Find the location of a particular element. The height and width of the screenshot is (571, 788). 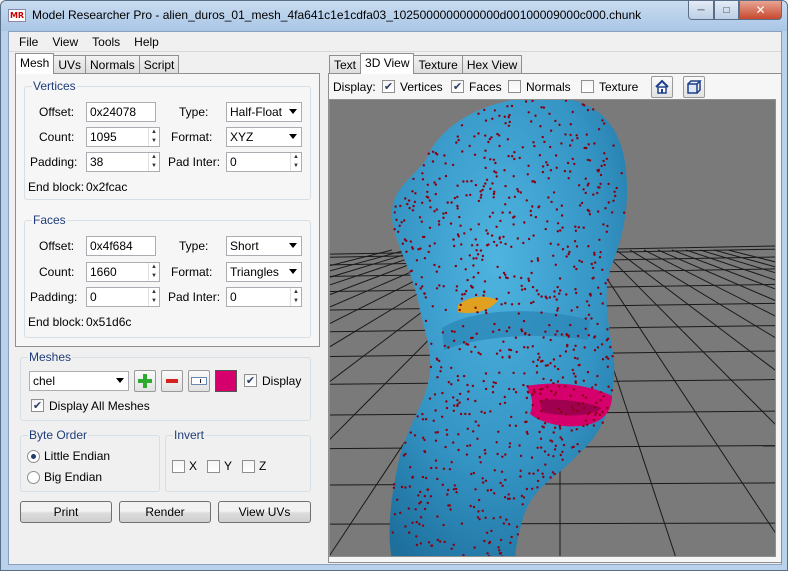

display-texture-checkbox is located at coordinates (587, 86).